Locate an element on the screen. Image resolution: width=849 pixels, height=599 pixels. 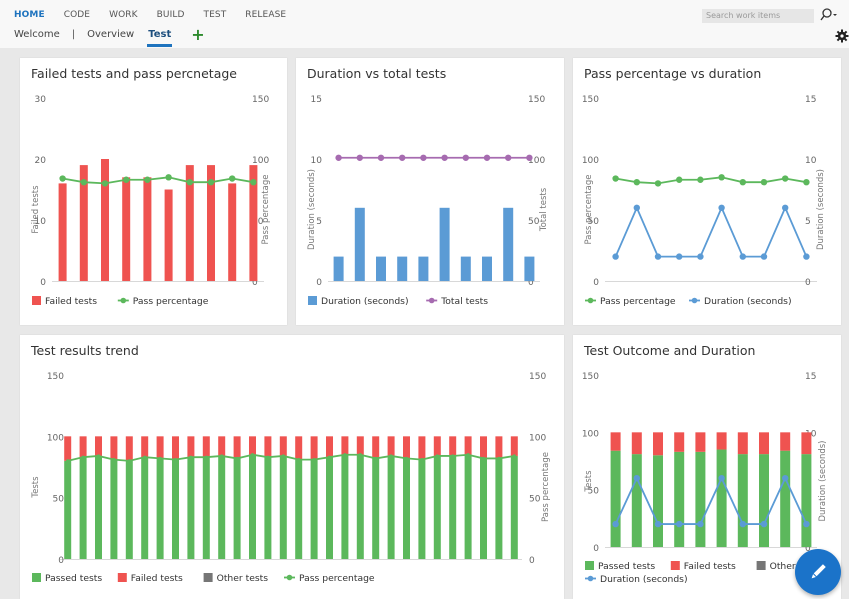
legend-label-total-tests: Total tests is located at coordinates (464, 301).